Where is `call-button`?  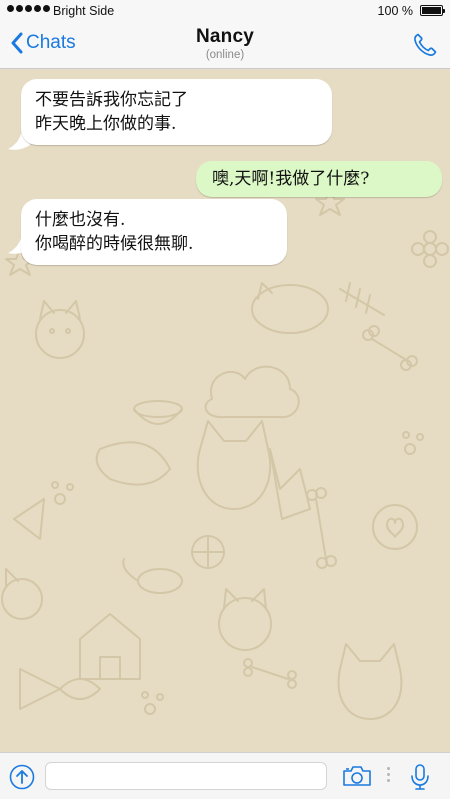 call-button is located at coordinates (425, 47).